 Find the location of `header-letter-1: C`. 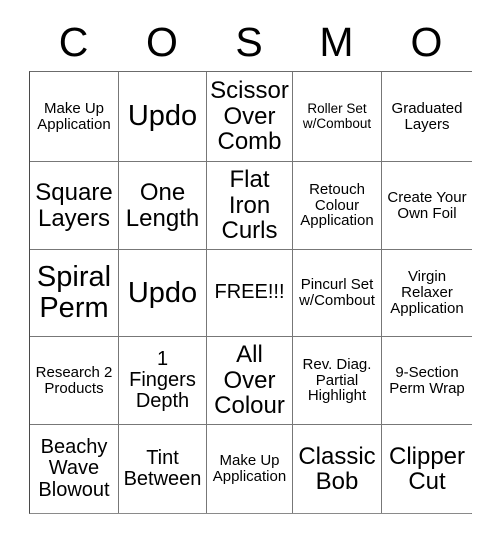

header-letter-1: C is located at coordinates (73, 42).